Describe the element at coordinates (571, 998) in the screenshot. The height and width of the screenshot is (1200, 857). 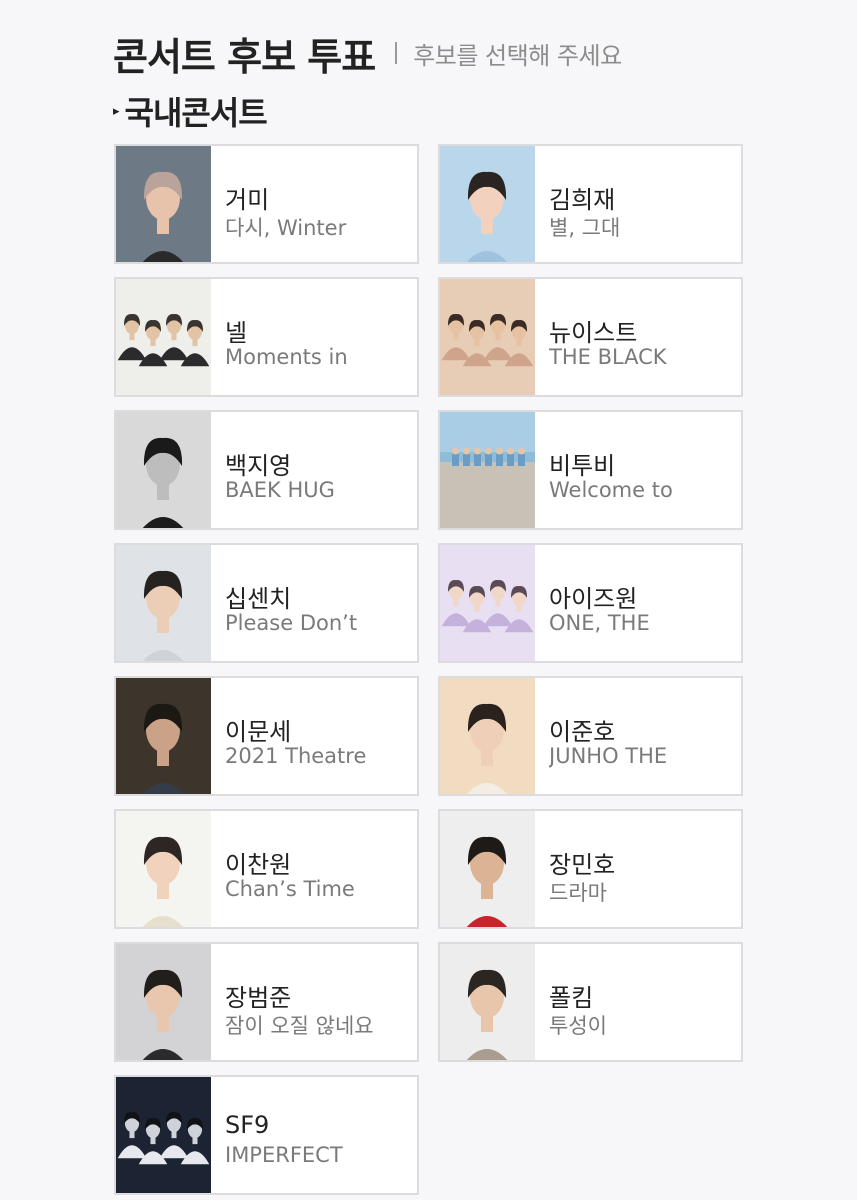
I see `artist-name: 폴킴` at that location.